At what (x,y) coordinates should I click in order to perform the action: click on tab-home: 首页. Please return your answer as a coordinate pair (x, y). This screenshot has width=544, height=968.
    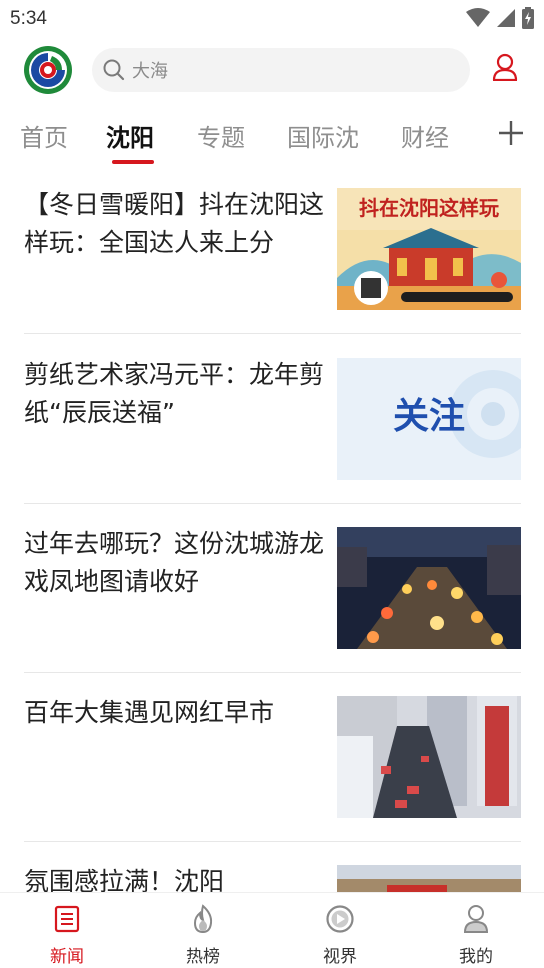
    Looking at the image, I should click on (44, 135).